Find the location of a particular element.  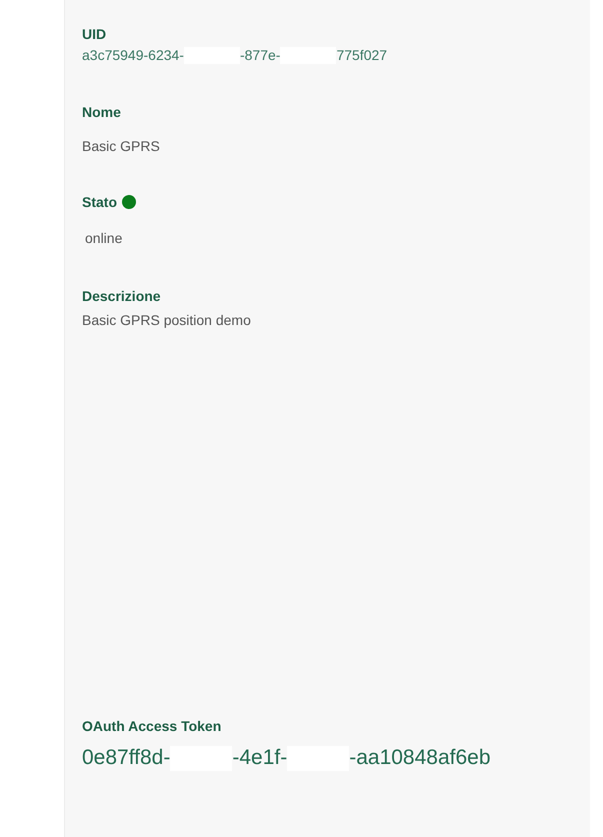

uid-part: a3c75949-6234- is located at coordinates (133, 55).